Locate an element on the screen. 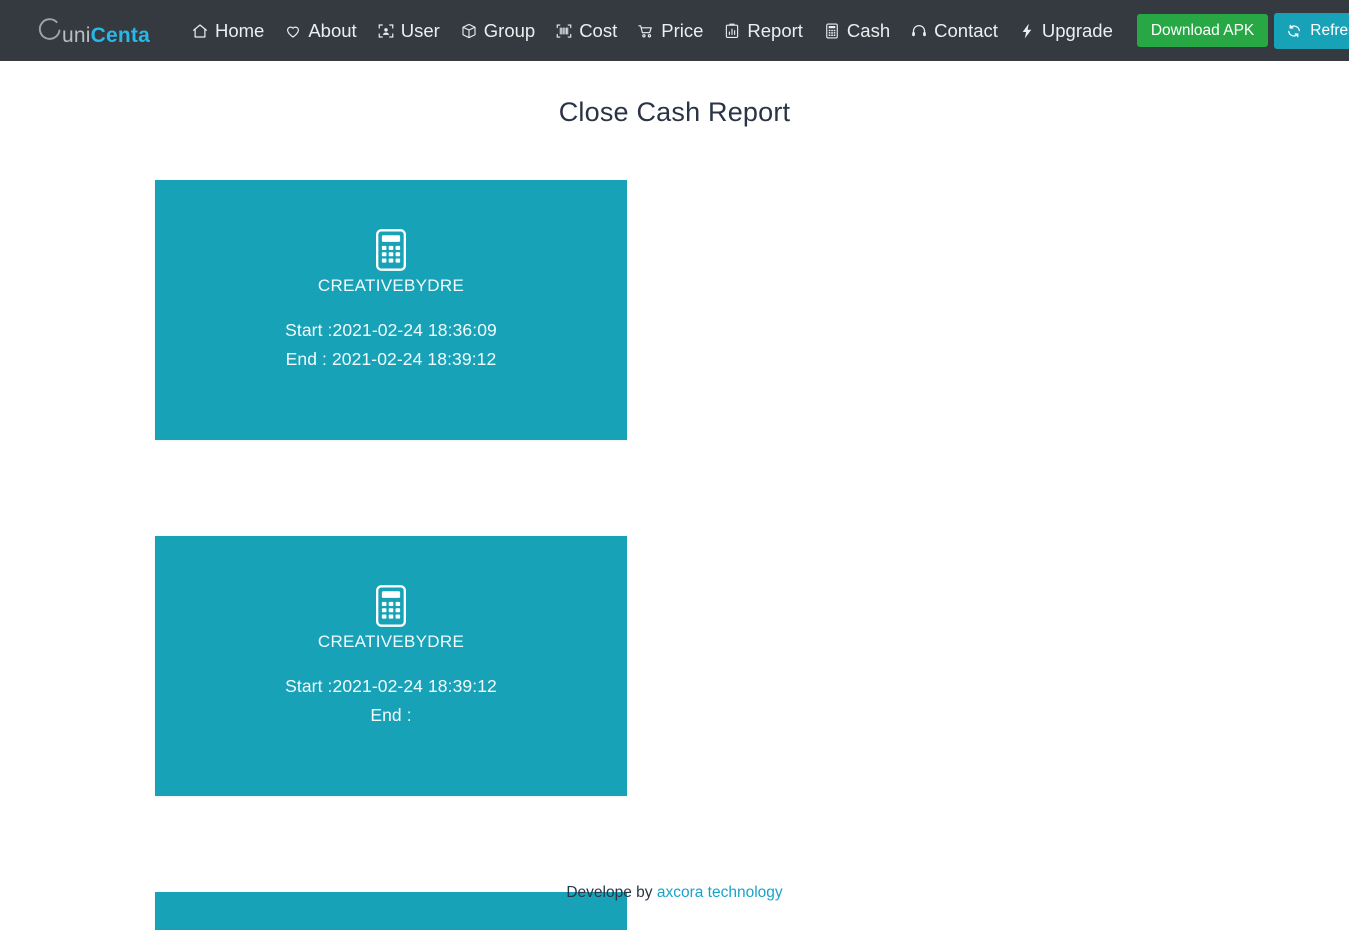 This screenshot has width=1349, height=930. nav-label-group: Group is located at coordinates (509, 30).